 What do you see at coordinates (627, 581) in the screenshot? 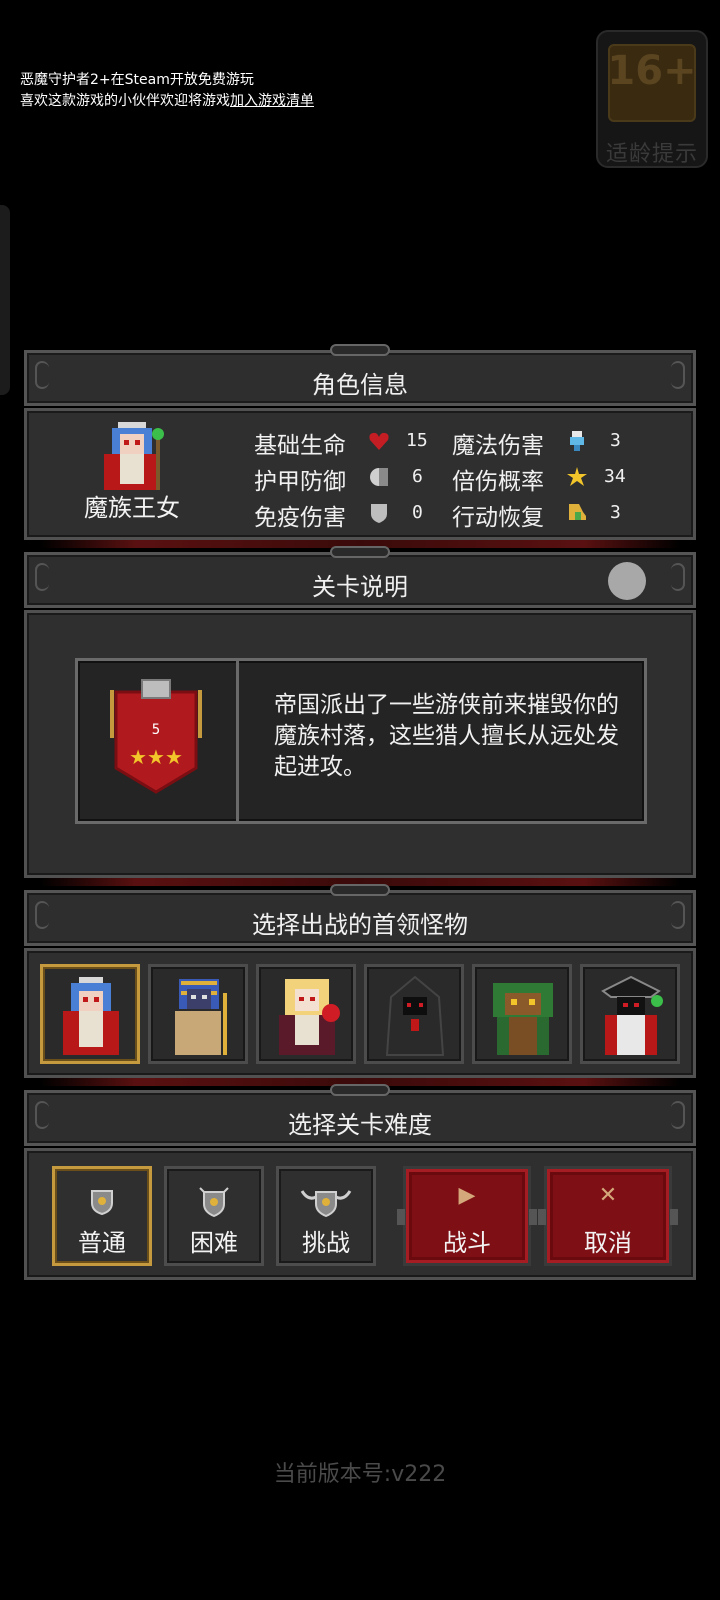
I see `stage-info-toggle` at bounding box center [627, 581].